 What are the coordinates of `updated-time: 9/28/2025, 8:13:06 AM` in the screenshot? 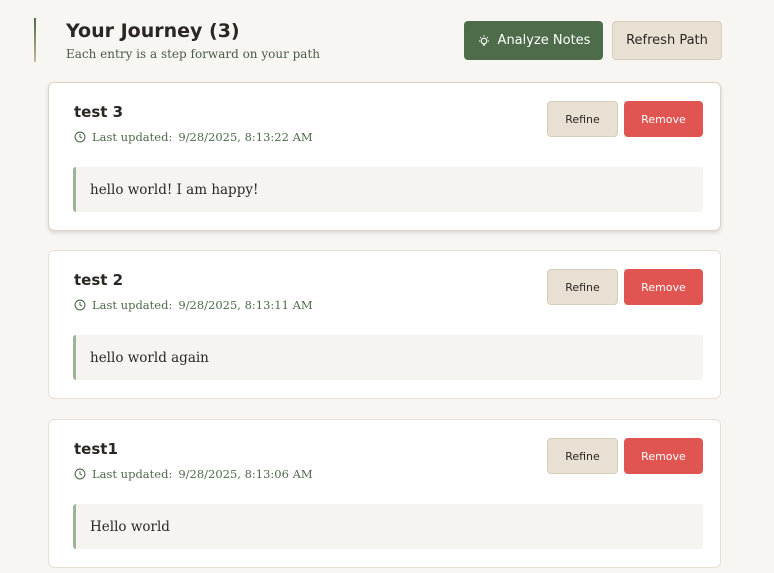 It's located at (245, 474).